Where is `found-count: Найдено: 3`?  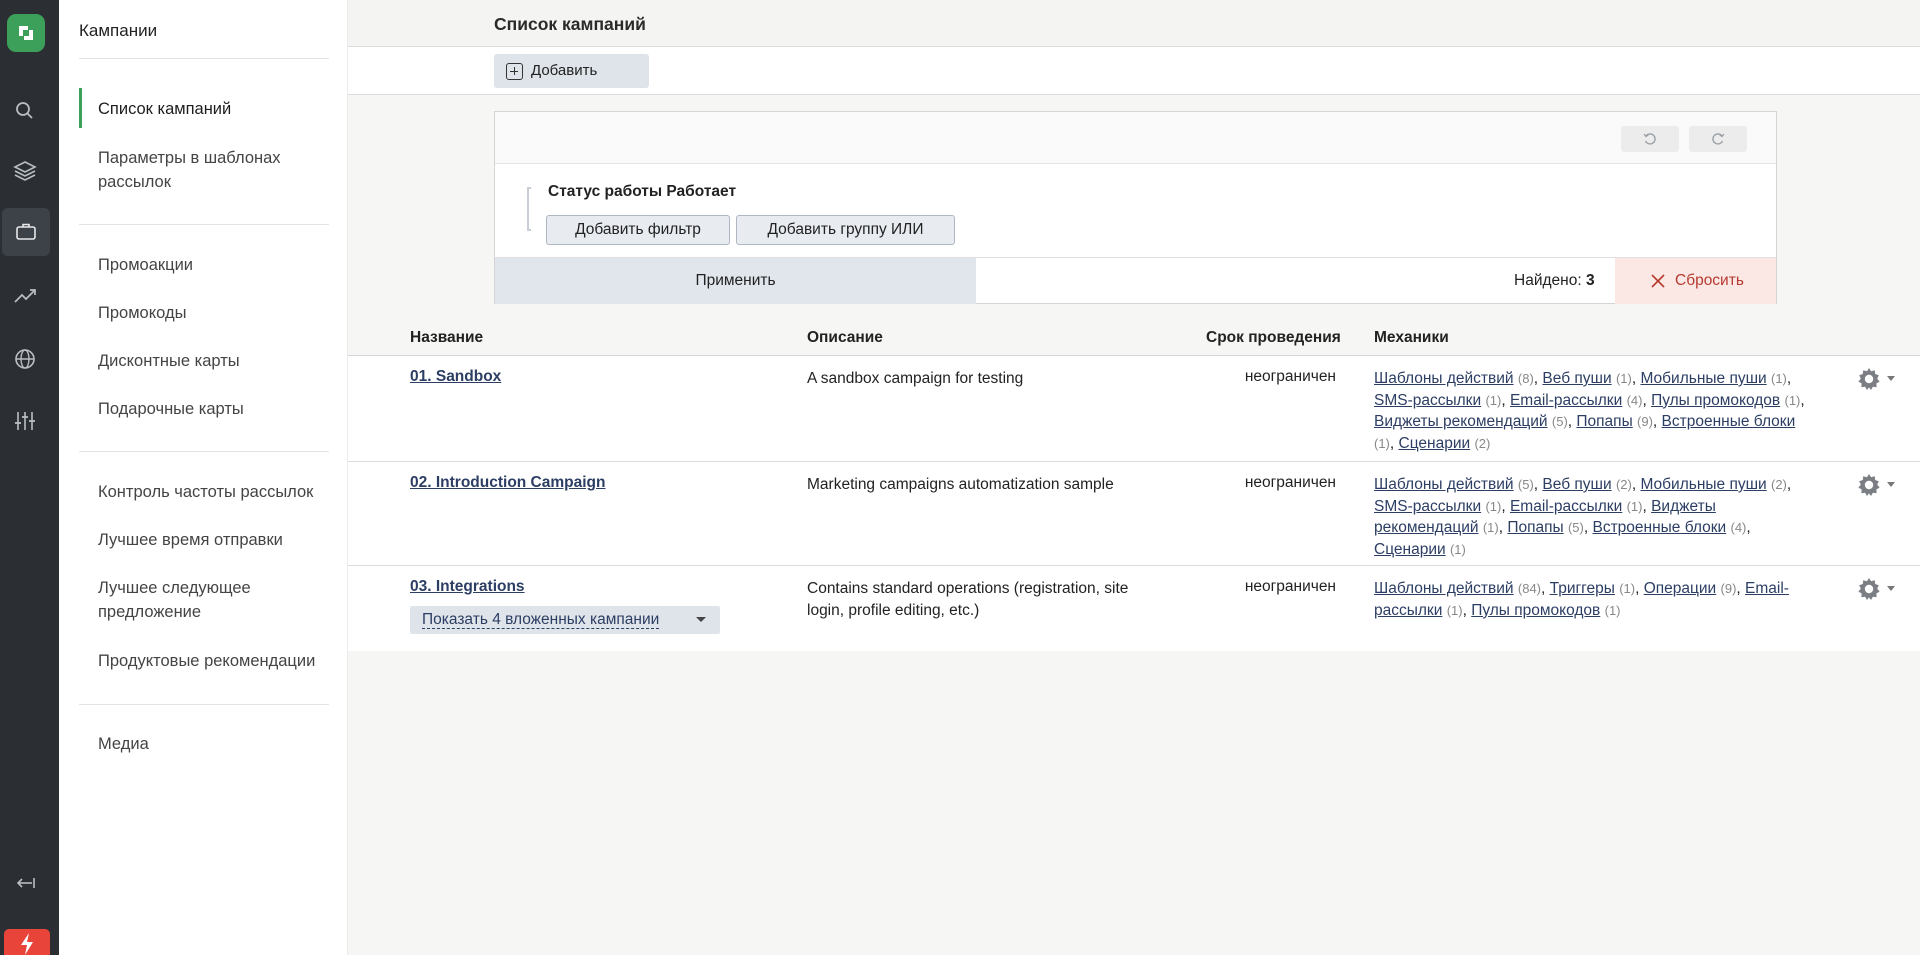 found-count: Найдено: 3 is located at coordinates (1554, 281).